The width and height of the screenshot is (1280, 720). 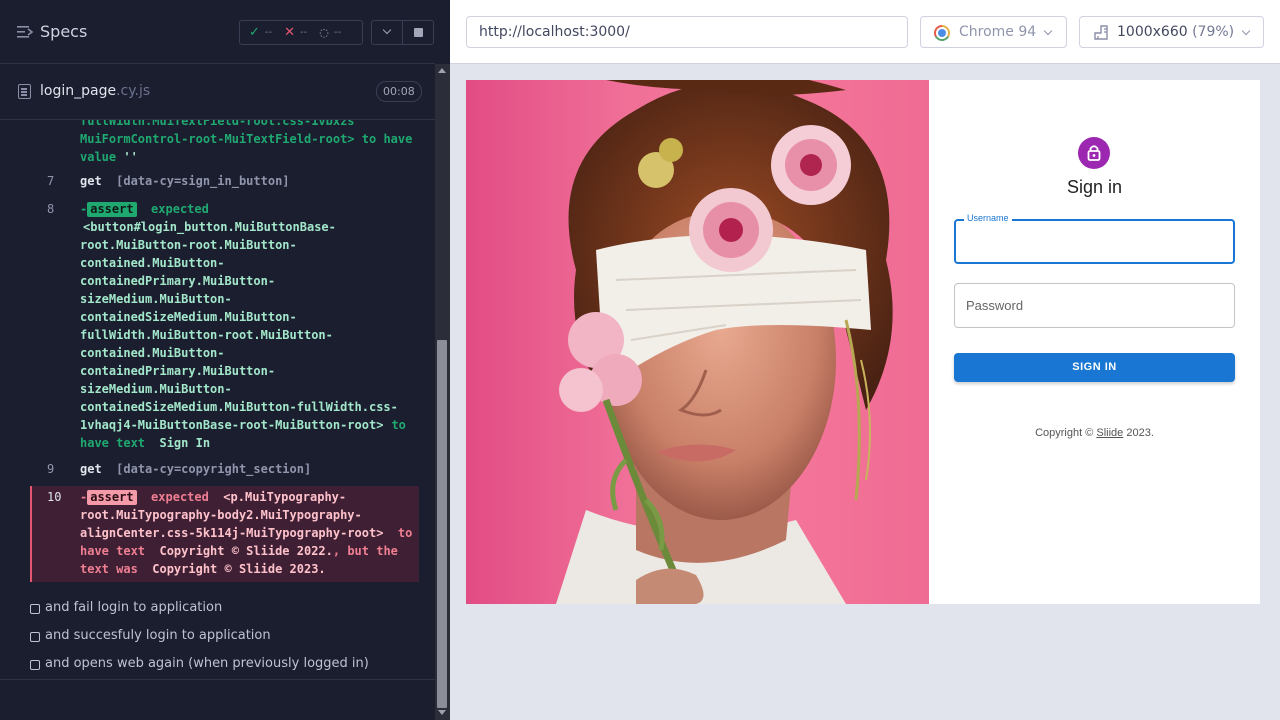 I want to click on url-bar: http://localhost:3000/, so click(x=687, y=32).